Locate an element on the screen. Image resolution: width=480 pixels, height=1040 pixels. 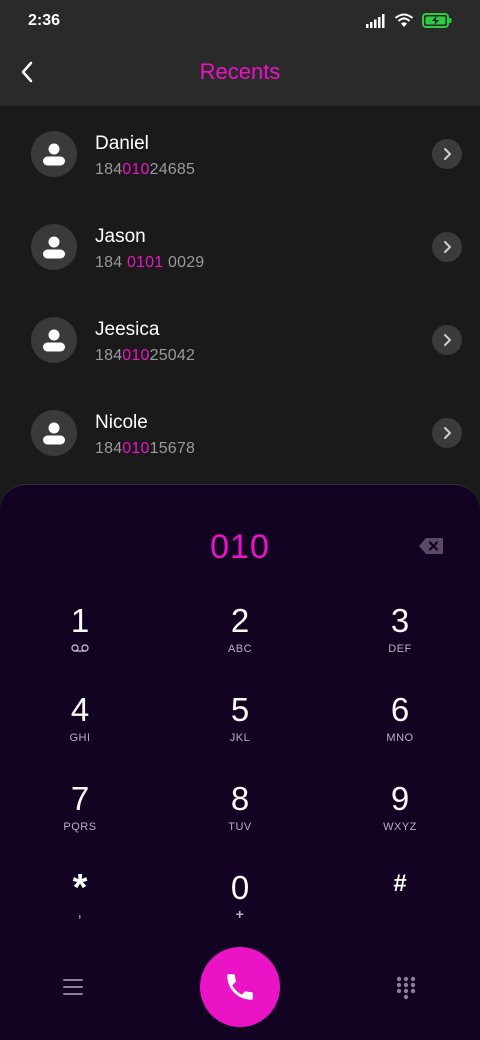
key-0: 0 + is located at coordinates (240, 898).